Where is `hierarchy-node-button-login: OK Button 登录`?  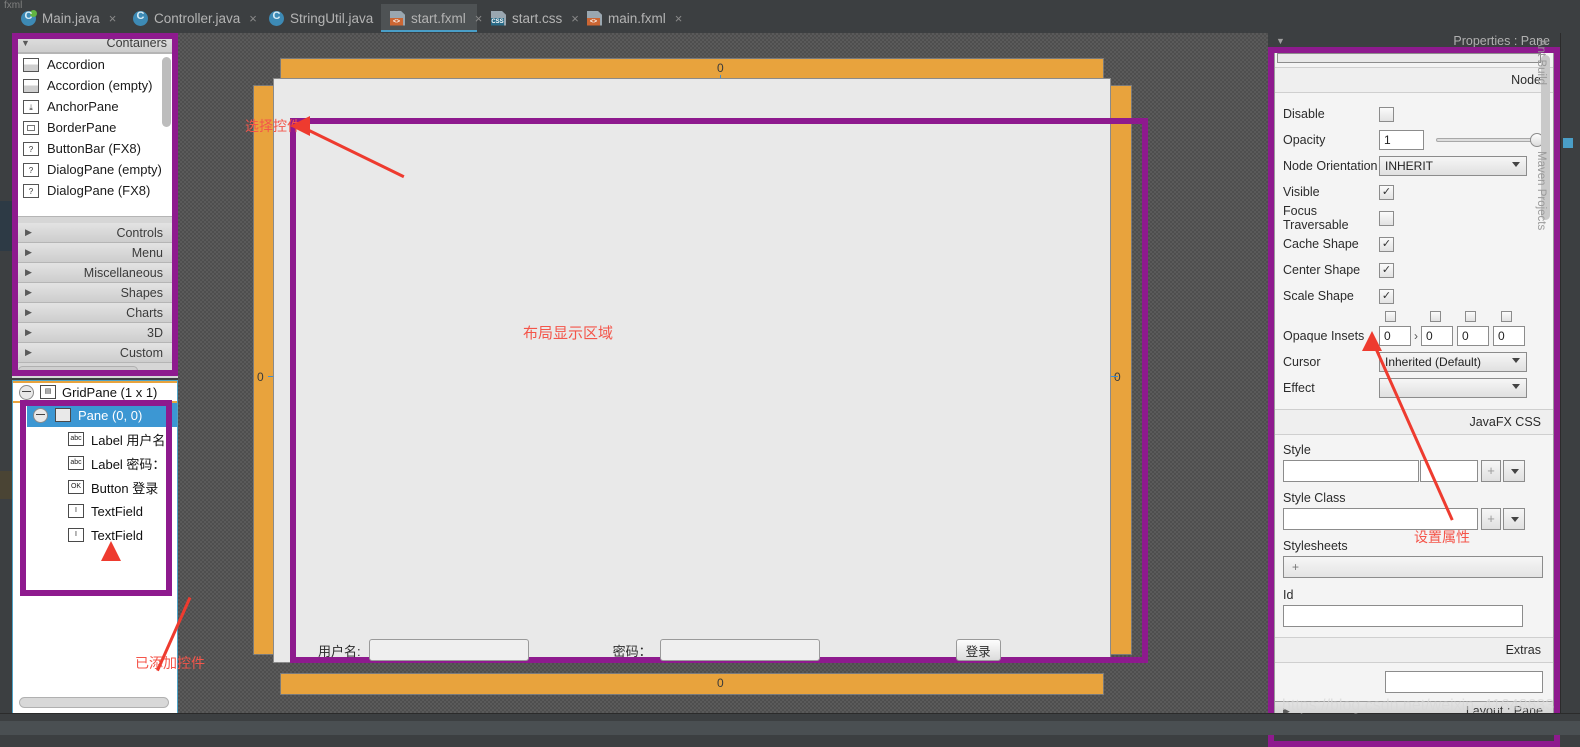
hierarchy-node-button-login: OK Button 登录 is located at coordinates (95, 487).